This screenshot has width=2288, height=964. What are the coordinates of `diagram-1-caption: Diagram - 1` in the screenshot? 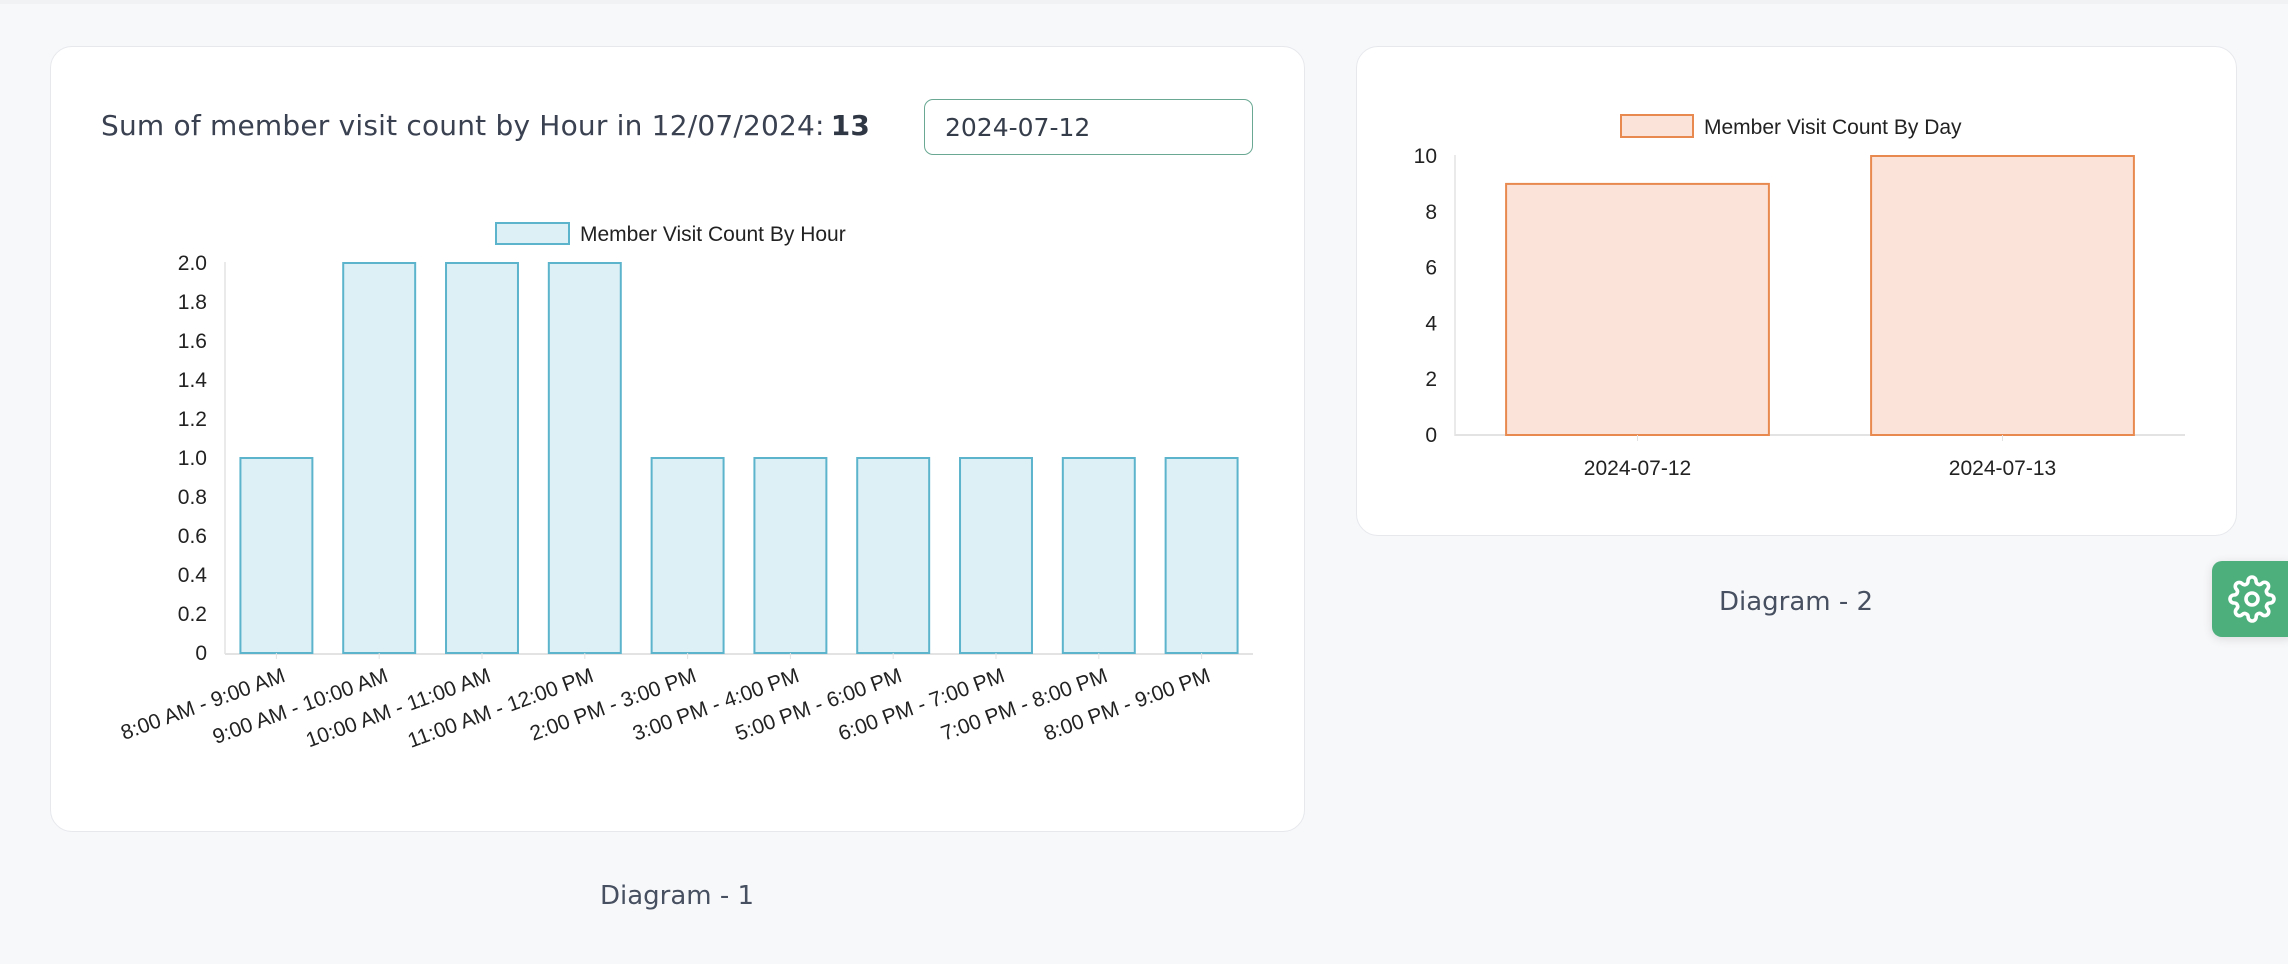 It's located at (677, 896).